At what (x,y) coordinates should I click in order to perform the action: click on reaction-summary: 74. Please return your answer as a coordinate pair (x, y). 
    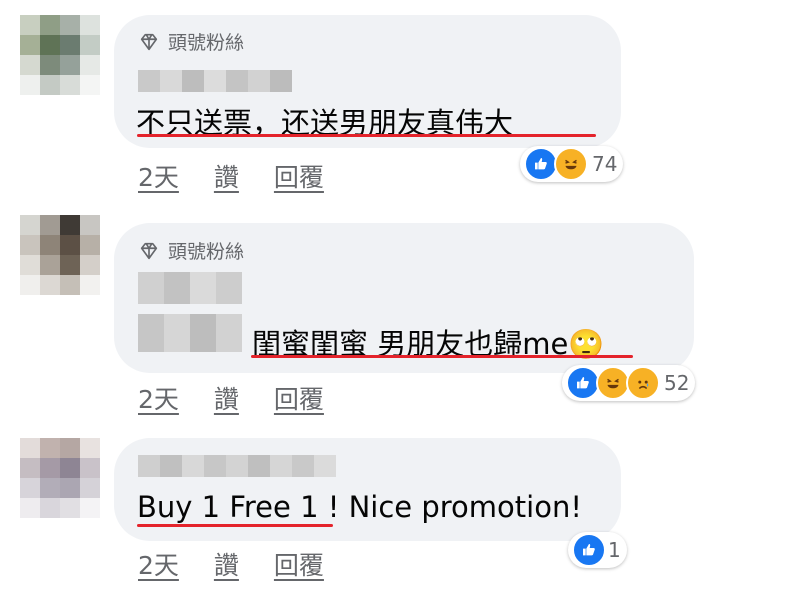
    Looking at the image, I should click on (572, 164).